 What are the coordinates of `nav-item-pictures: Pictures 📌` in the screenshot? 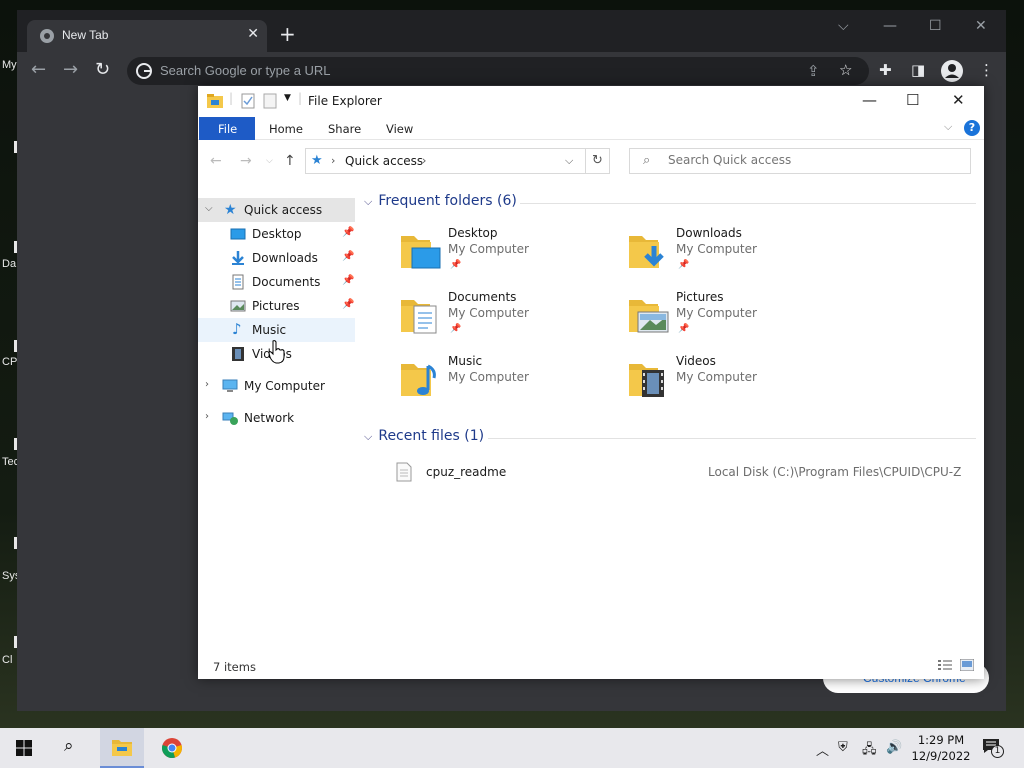 It's located at (276, 306).